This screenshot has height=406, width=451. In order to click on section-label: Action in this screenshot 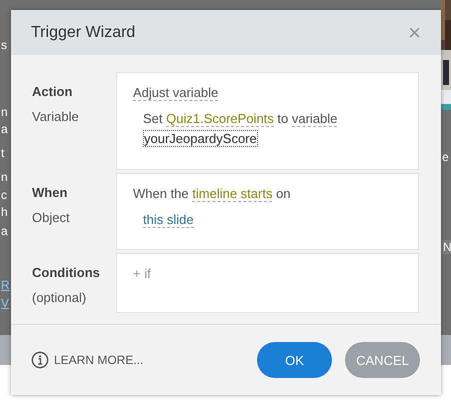, I will do `click(53, 91)`.